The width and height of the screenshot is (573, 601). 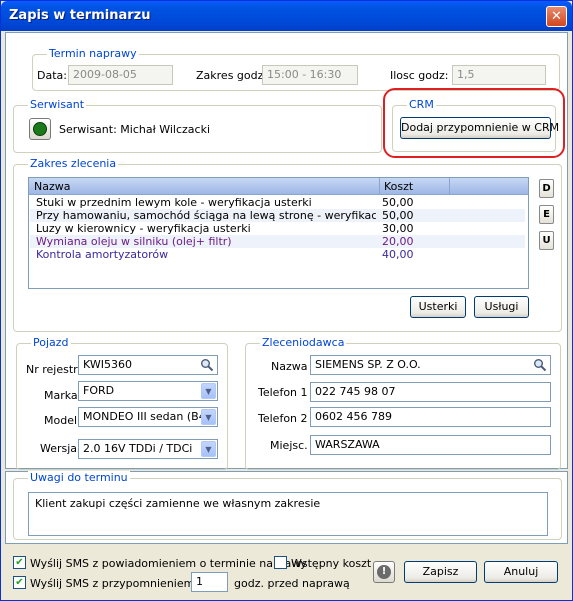 What do you see at coordinates (283, 418) in the screenshot?
I see `telefon2-label: Telefon 2` at bounding box center [283, 418].